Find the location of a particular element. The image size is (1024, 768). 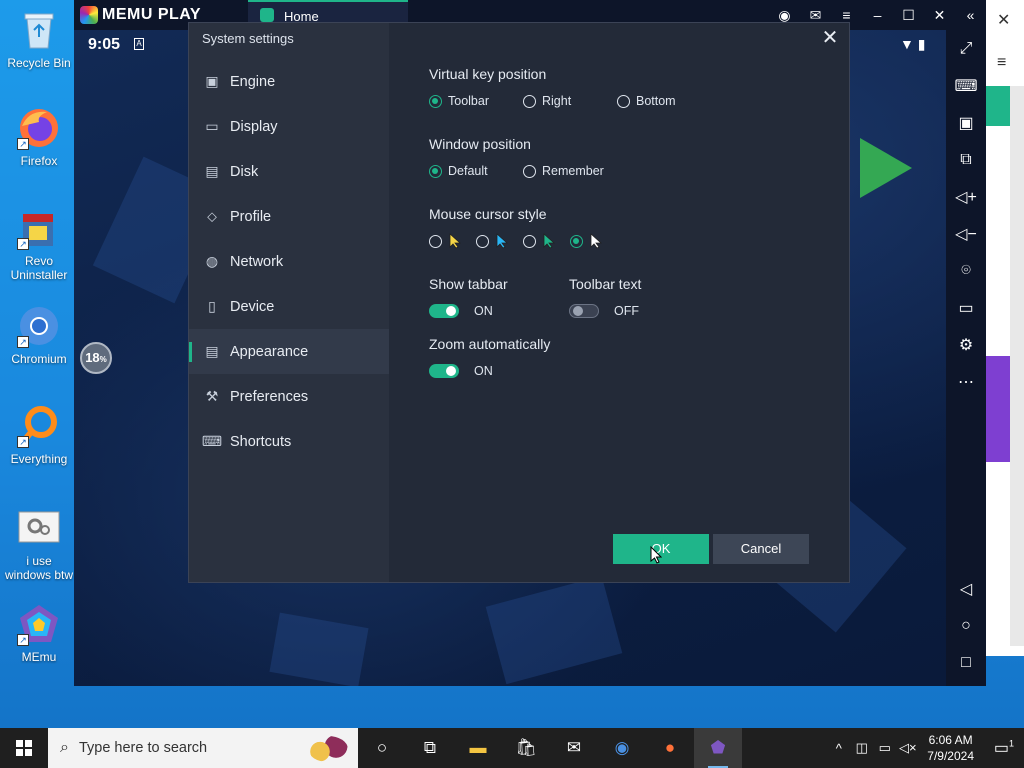

dialog-title: System settings is located at coordinates (248, 38).